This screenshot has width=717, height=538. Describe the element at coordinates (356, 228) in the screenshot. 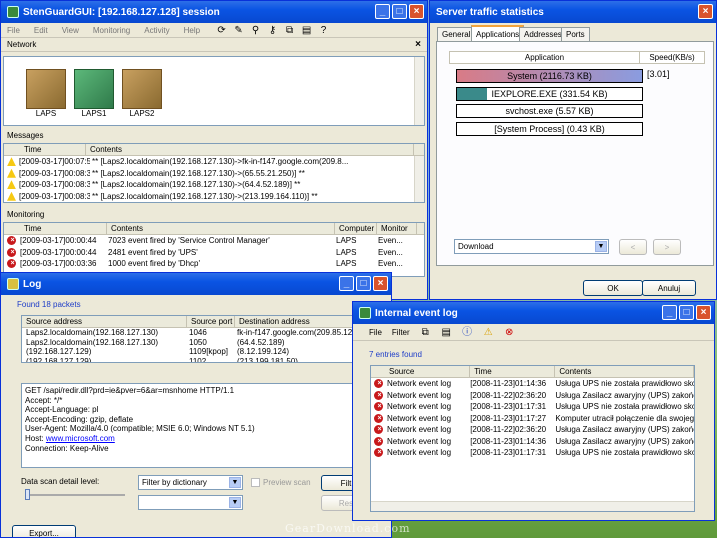

I see `monitoring-header-computer: Computer` at that location.